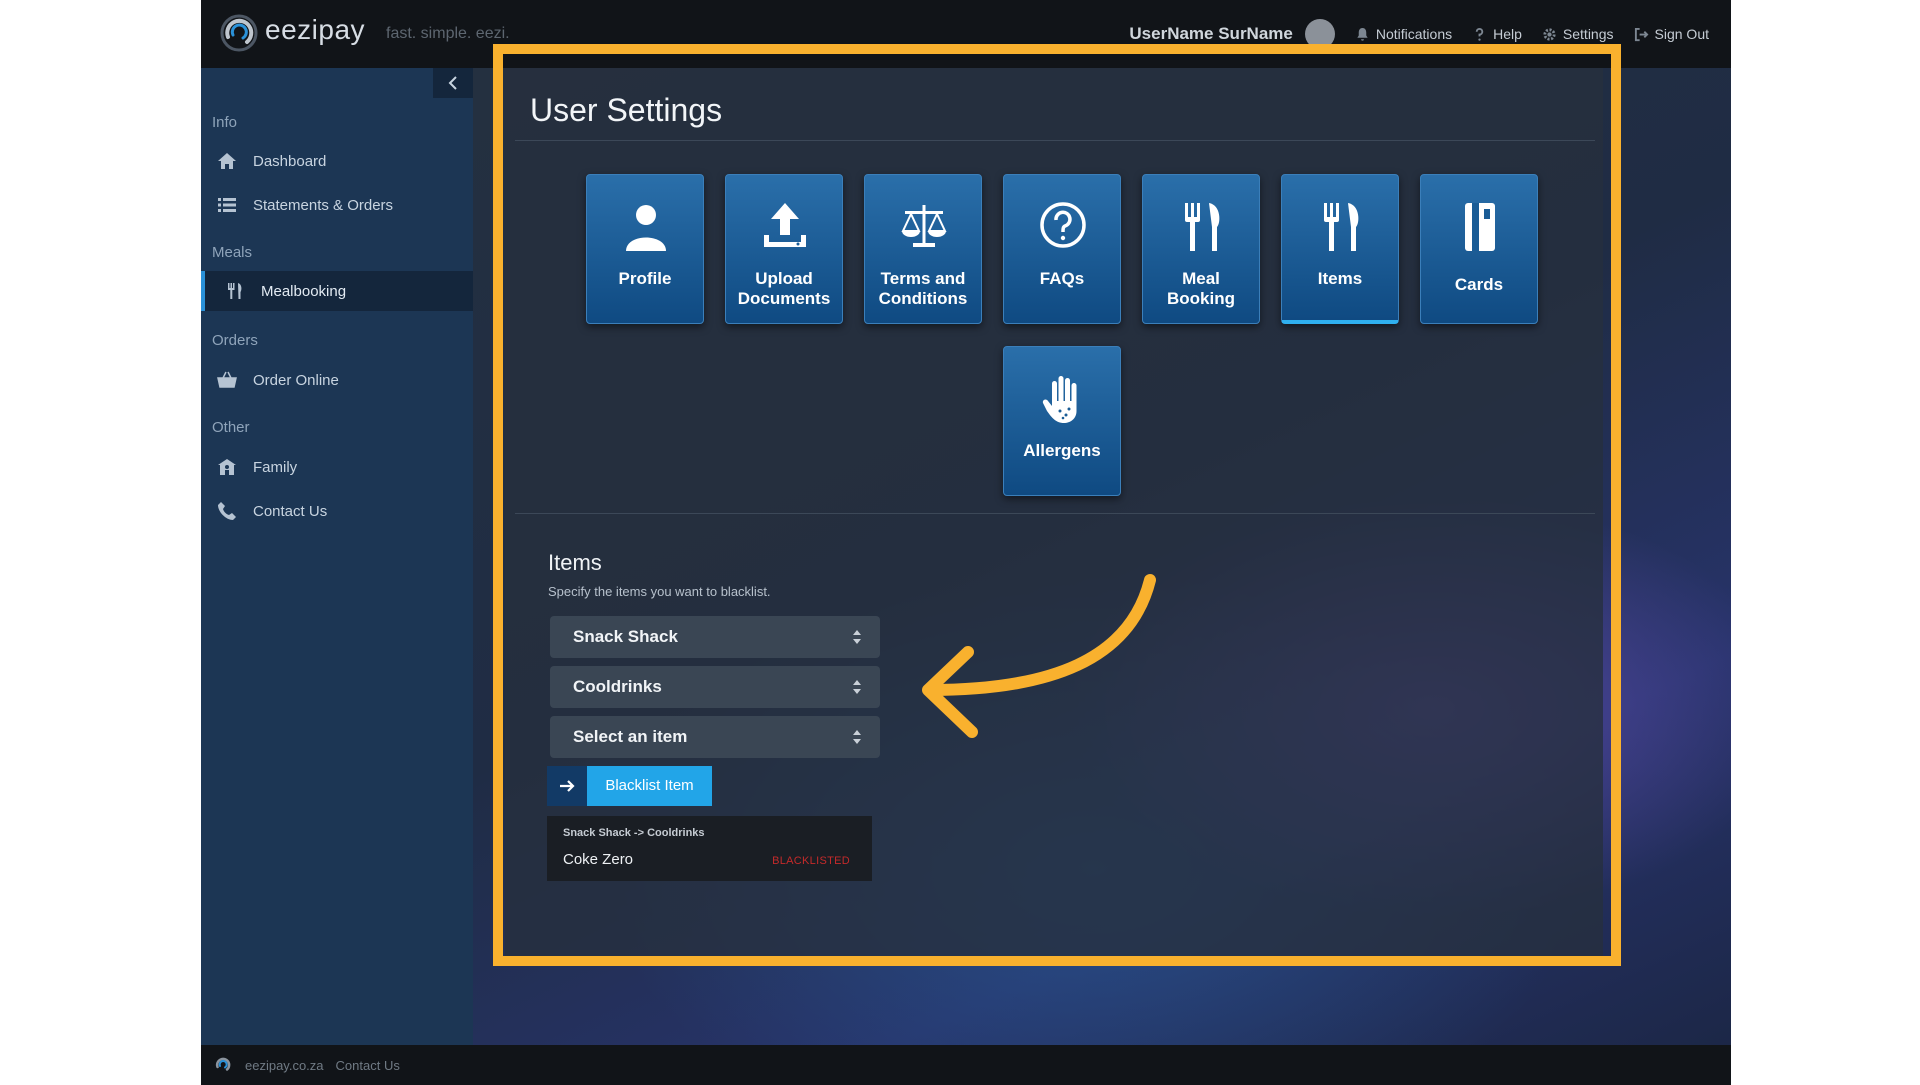 The height and width of the screenshot is (1085, 1920). Describe the element at coordinates (966, 1065) in the screenshot. I see `footer: eezipay.co.za Contact Us` at that location.